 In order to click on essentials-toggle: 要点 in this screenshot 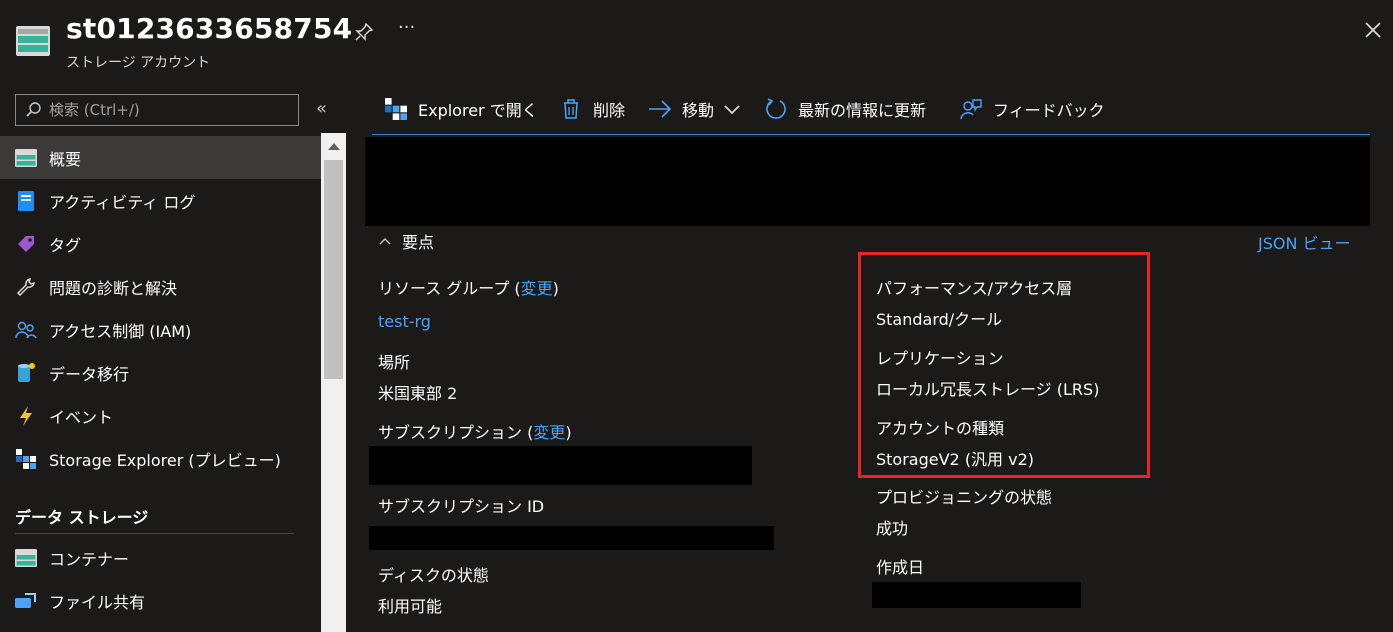, I will do `click(406, 241)`.